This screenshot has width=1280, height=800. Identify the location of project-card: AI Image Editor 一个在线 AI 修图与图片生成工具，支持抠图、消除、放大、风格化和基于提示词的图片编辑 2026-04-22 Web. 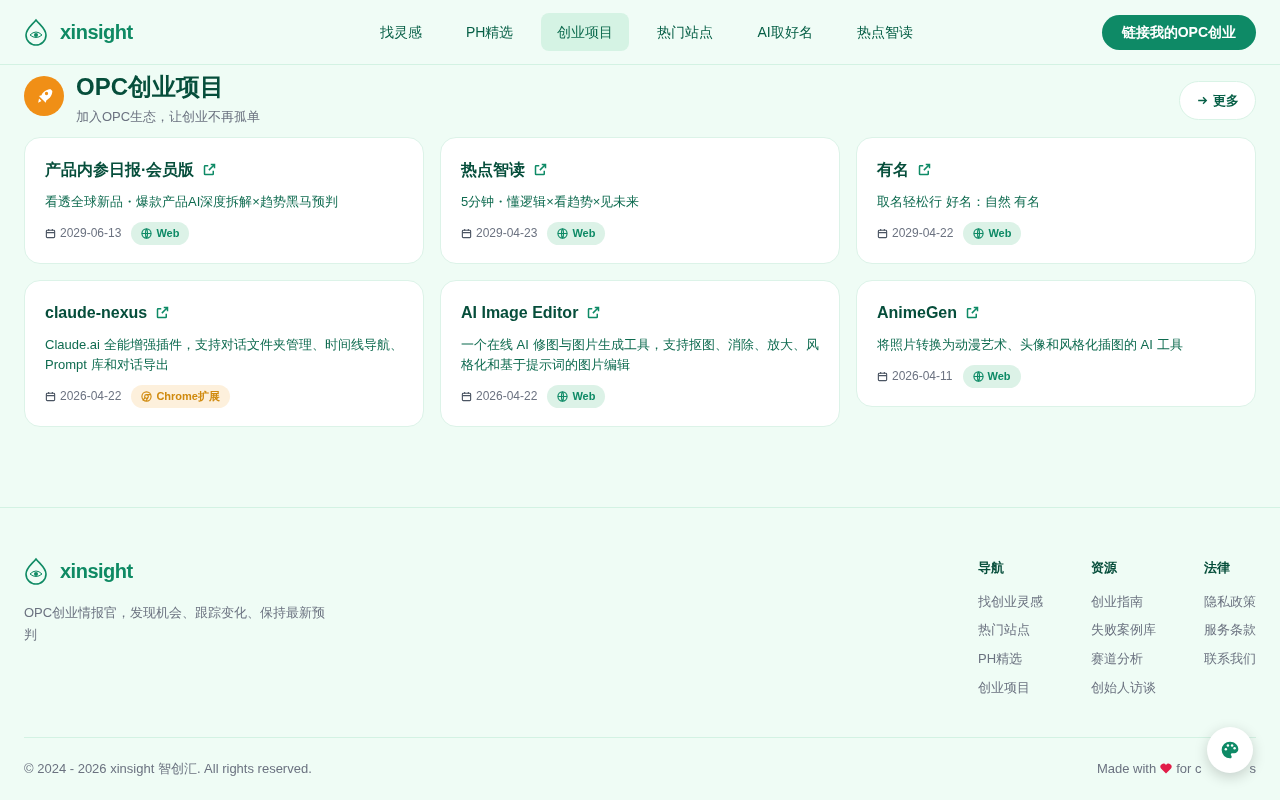
(640, 353).